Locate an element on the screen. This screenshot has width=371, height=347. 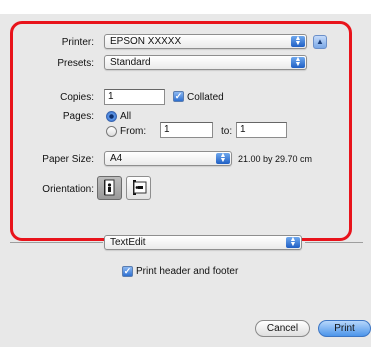
print-button: Print is located at coordinates (344, 328).